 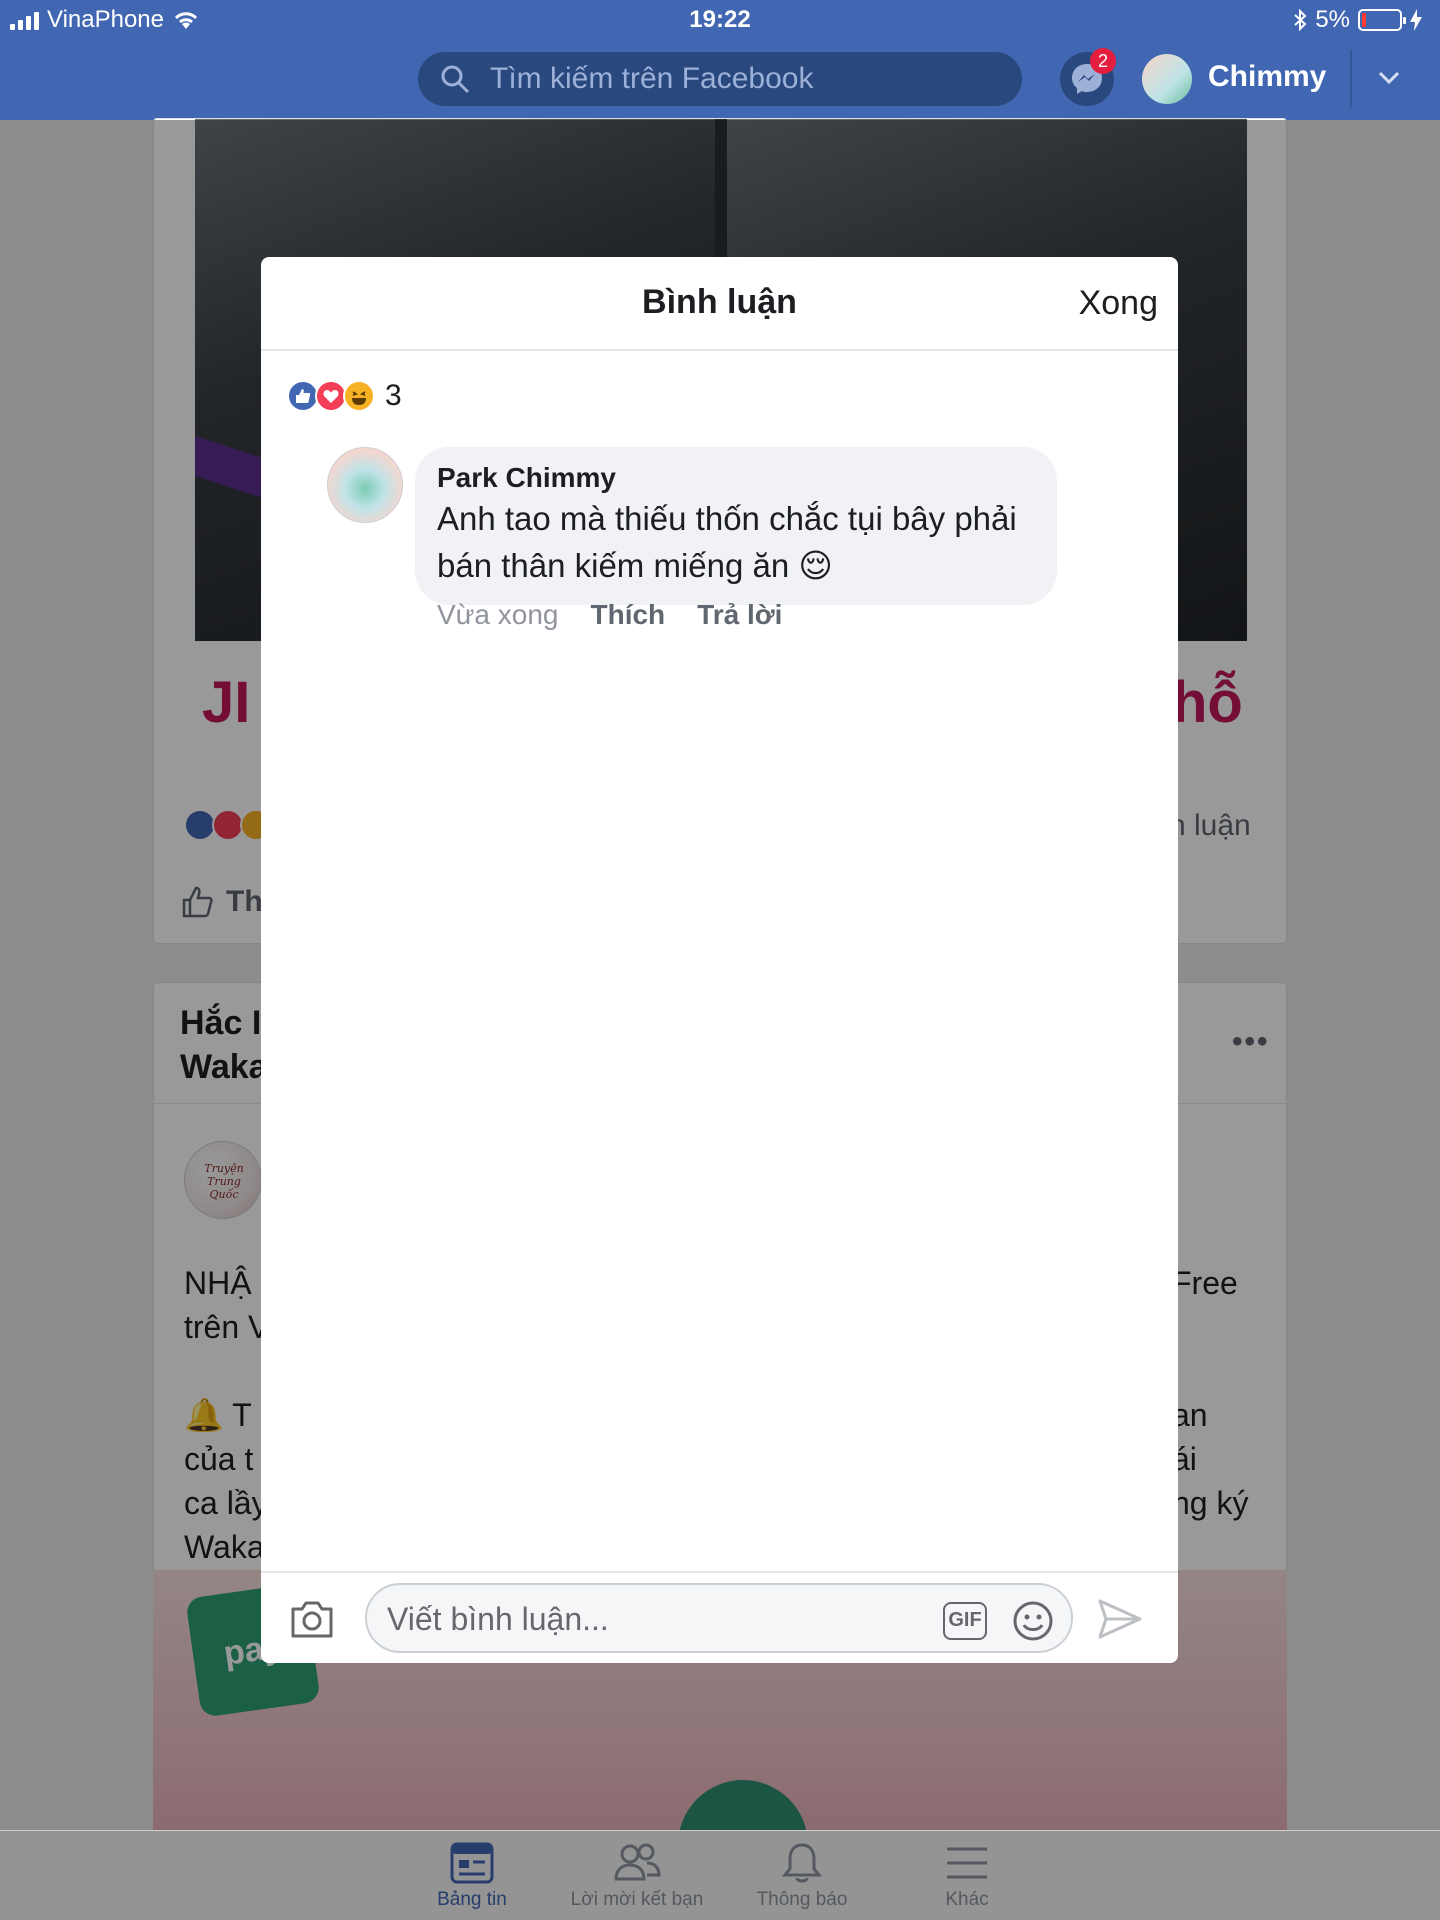 I want to click on comment-input-container: GIF, so click(x=719, y=1618).